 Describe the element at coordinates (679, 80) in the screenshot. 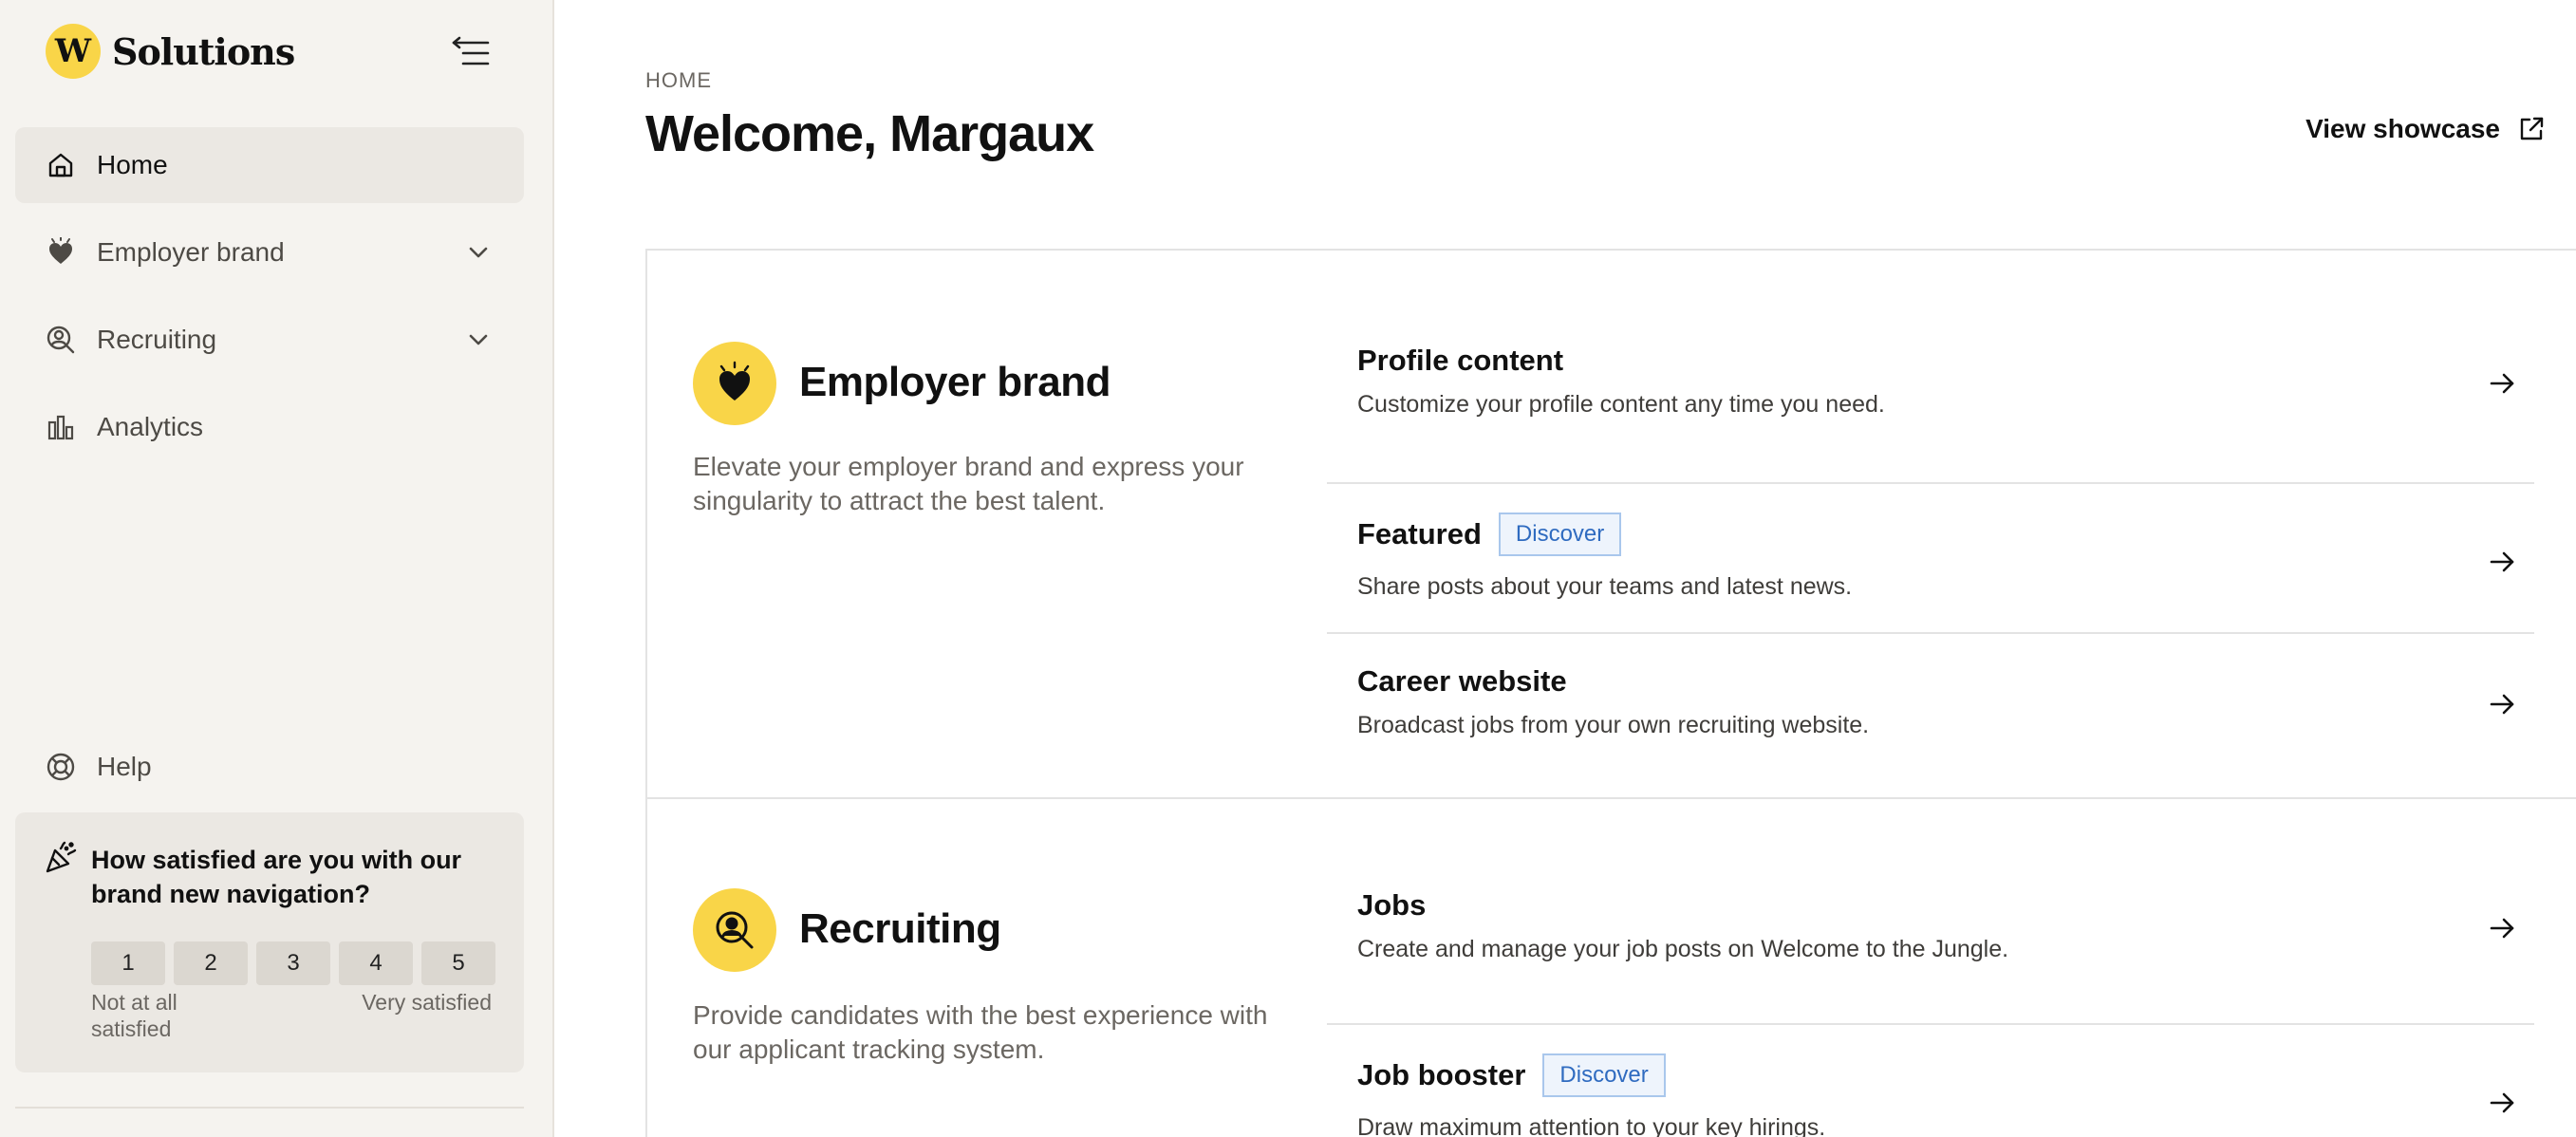

I see `breadcrumb: HOME` at that location.